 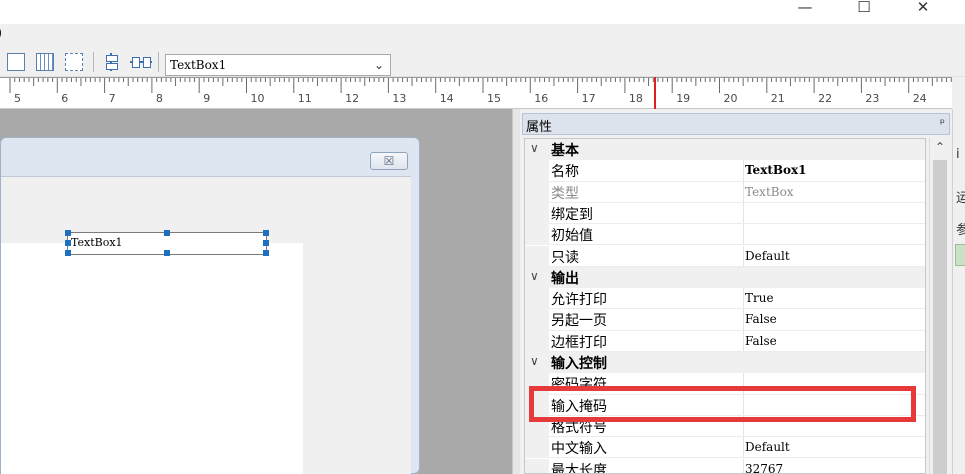 What do you see at coordinates (1, 33) in the screenshot?
I see `menu-fragment: )` at bounding box center [1, 33].